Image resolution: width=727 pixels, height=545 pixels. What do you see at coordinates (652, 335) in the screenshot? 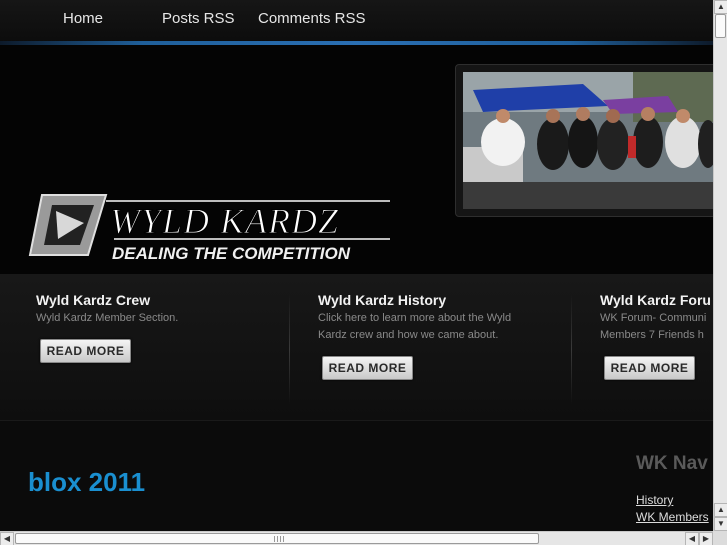
I see `feature-description-line: Members 7 Friends h` at bounding box center [652, 335].